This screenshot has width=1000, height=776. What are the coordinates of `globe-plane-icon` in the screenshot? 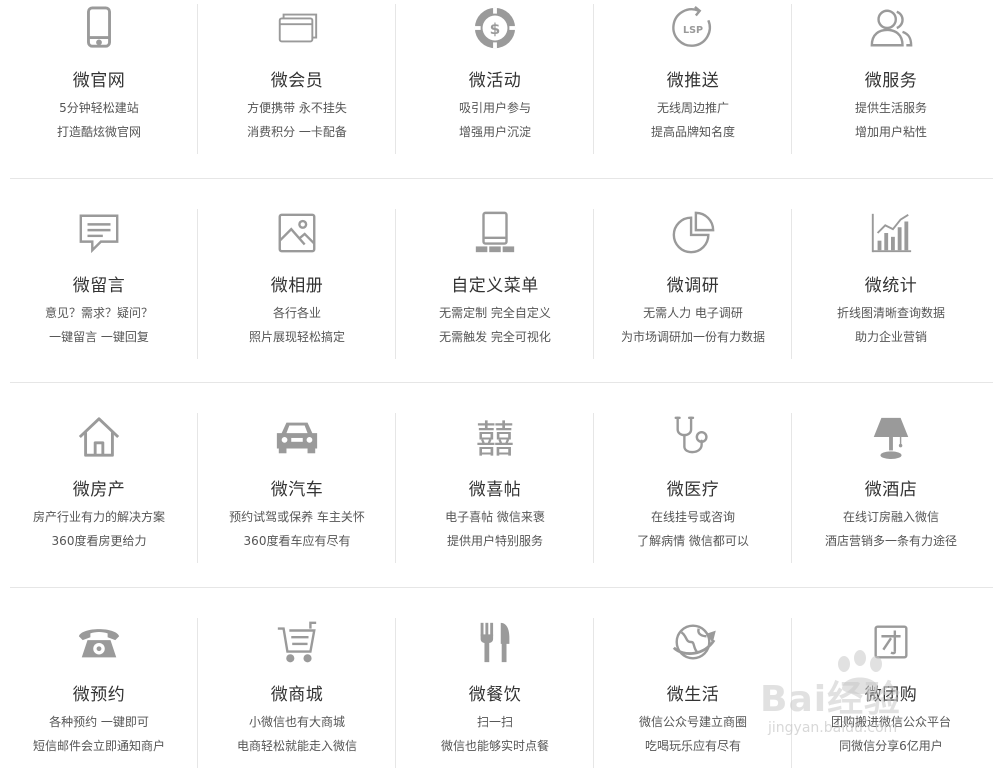 It's located at (693, 642).